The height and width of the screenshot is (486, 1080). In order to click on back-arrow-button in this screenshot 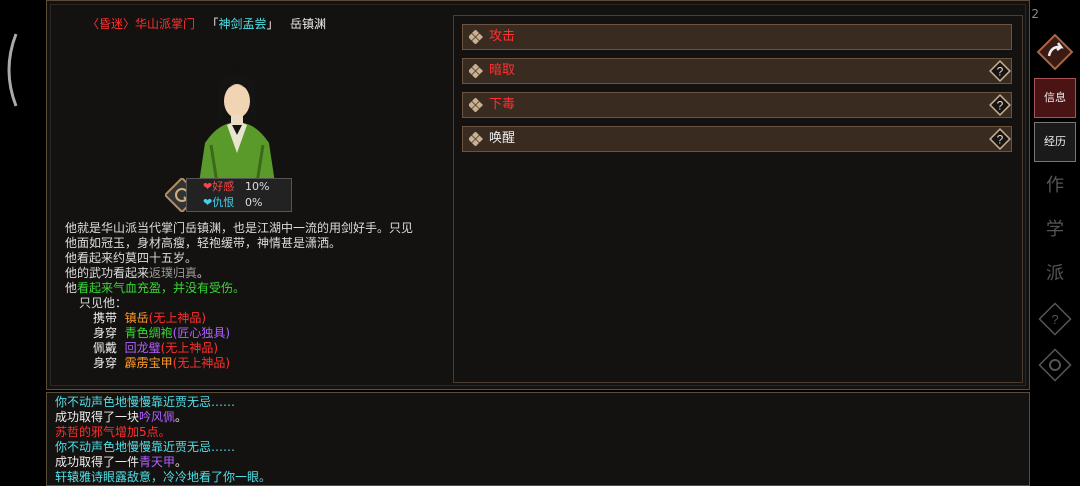, I will do `click(1055, 53)`.